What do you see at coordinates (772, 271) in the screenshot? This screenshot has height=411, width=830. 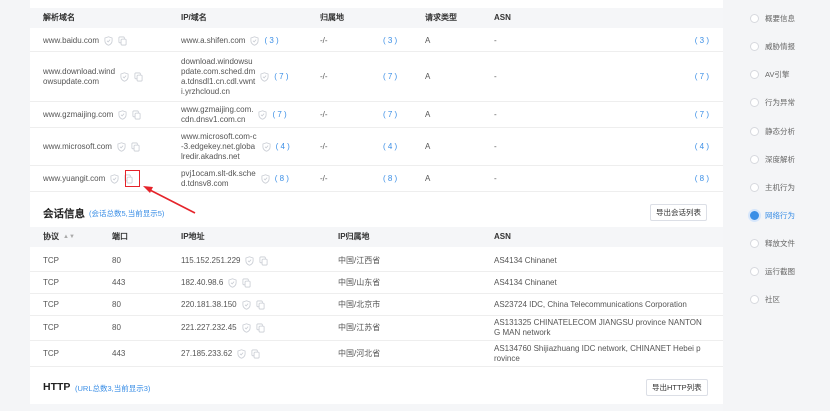 I see `sidenav-item: 运行截图` at bounding box center [772, 271].